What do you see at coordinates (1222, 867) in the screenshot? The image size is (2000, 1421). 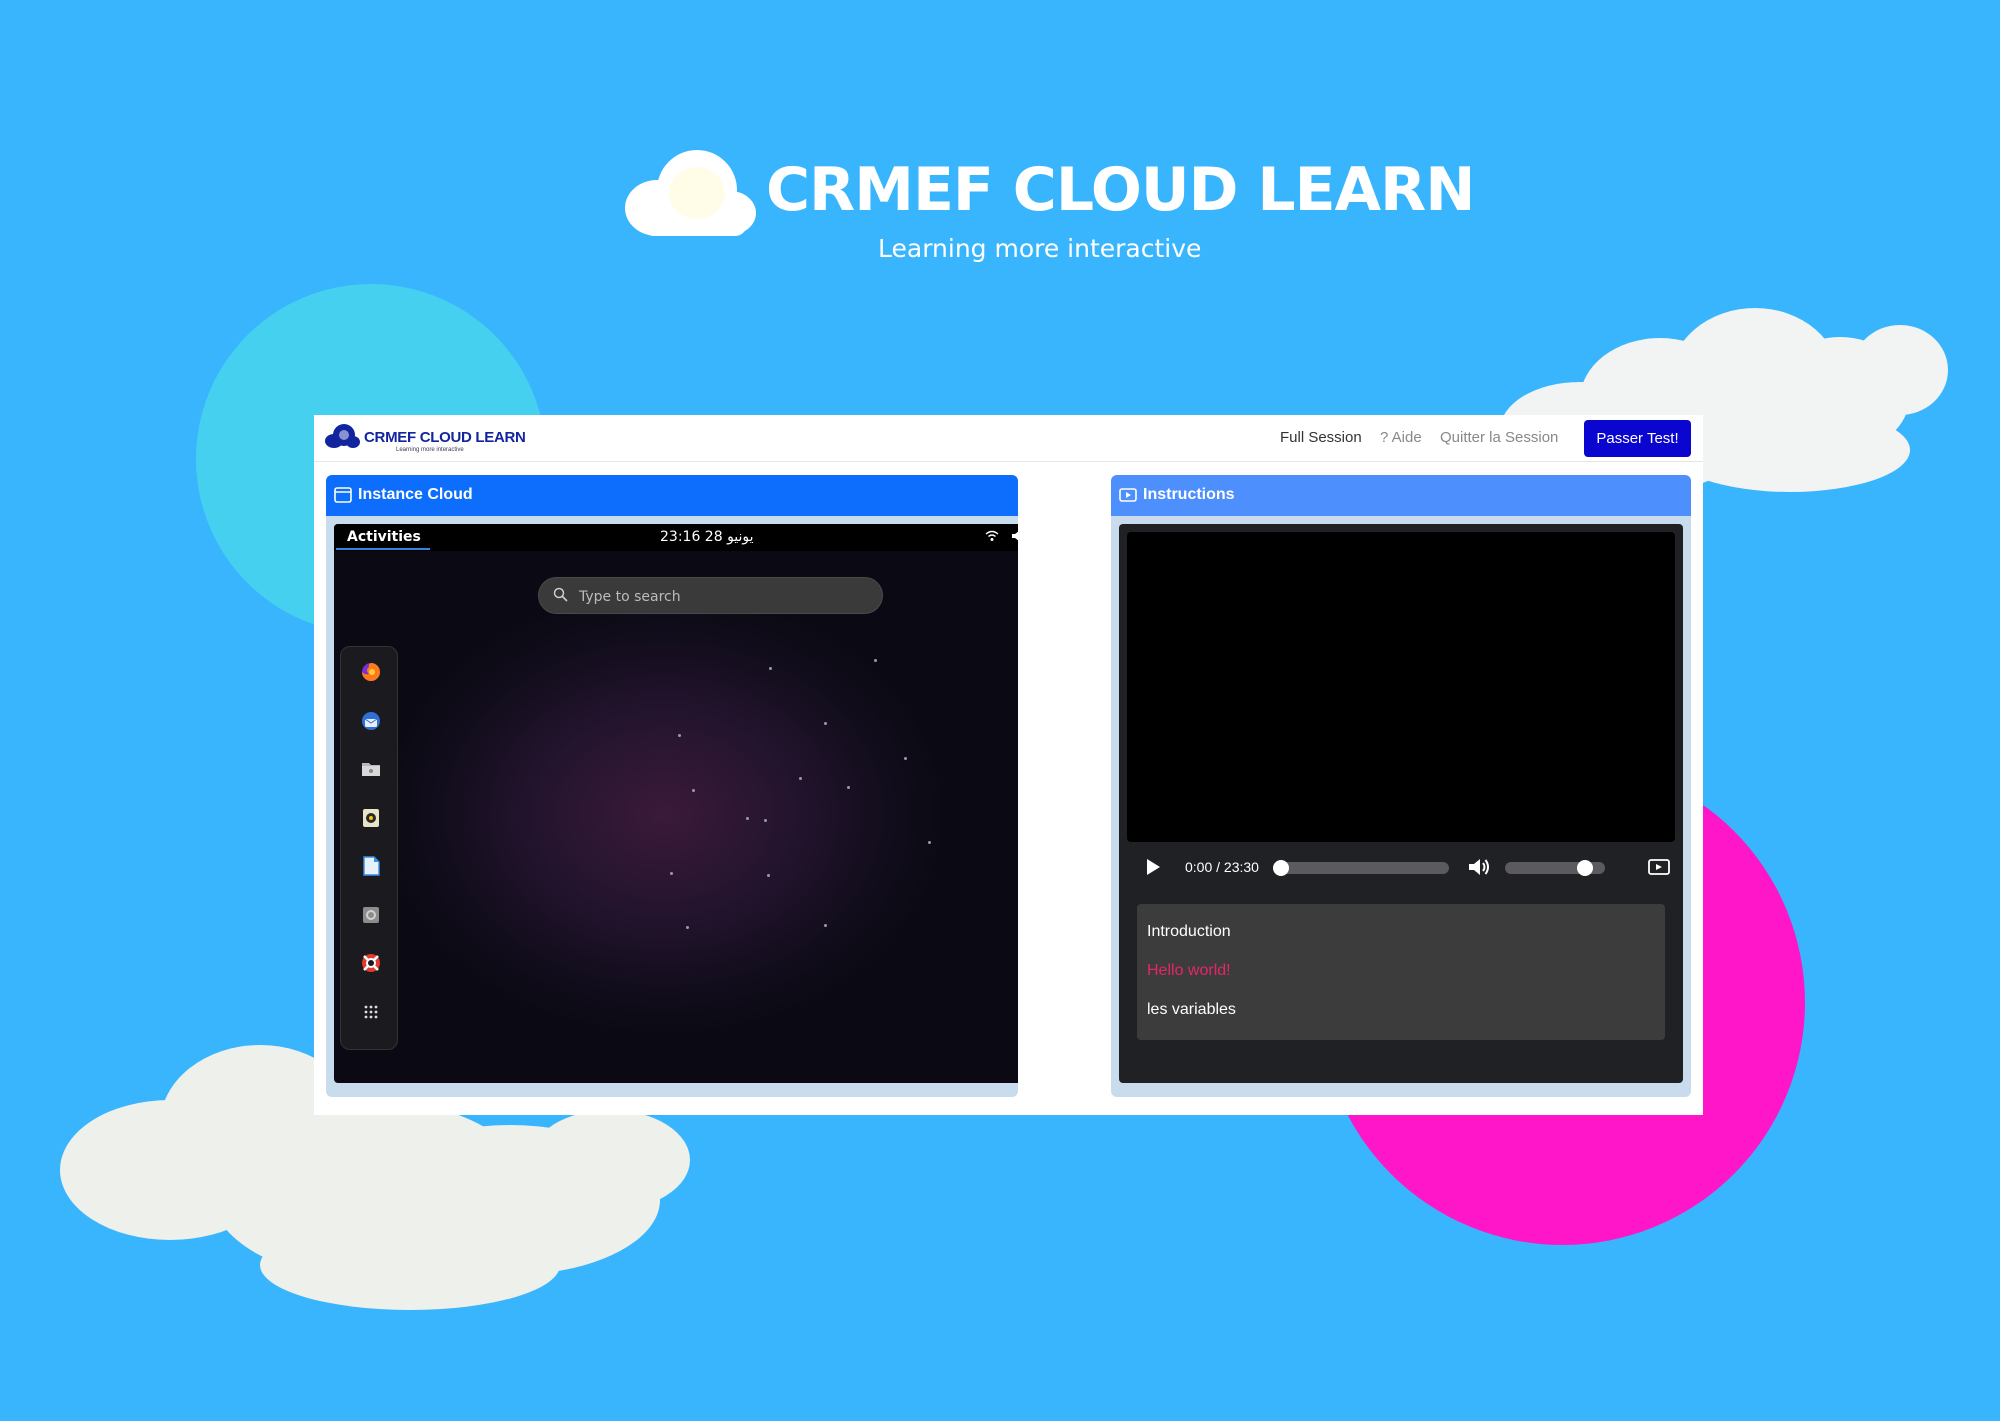 I see `video-time: 0:00 / 23:30` at bounding box center [1222, 867].